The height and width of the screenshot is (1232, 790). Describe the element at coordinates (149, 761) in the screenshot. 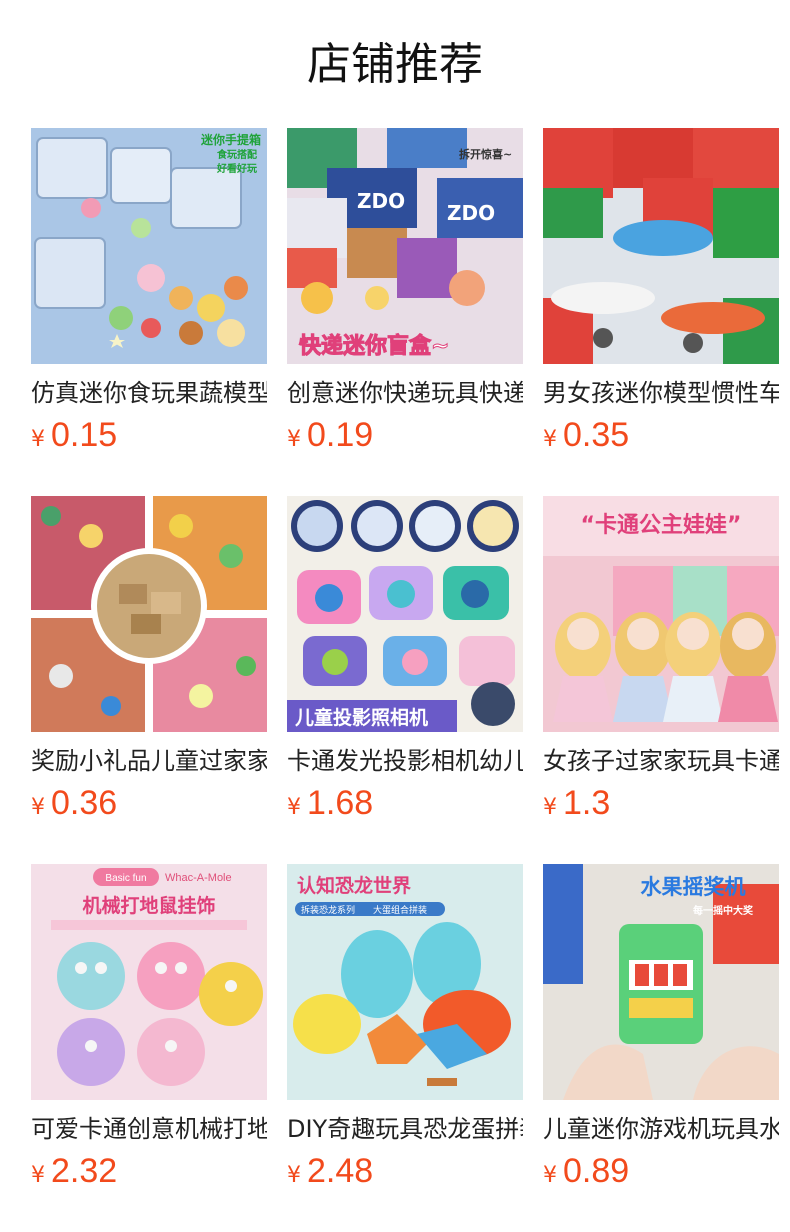

I see `product-name: 奖励小礼品儿童过家家玩具` at that location.